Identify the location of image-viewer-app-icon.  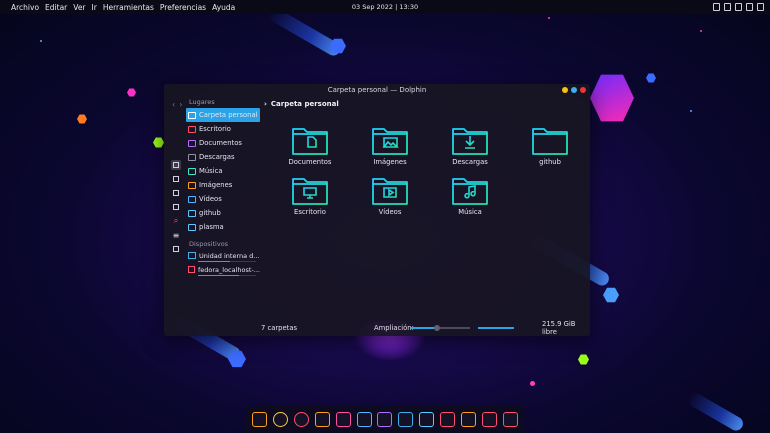
(385, 419).